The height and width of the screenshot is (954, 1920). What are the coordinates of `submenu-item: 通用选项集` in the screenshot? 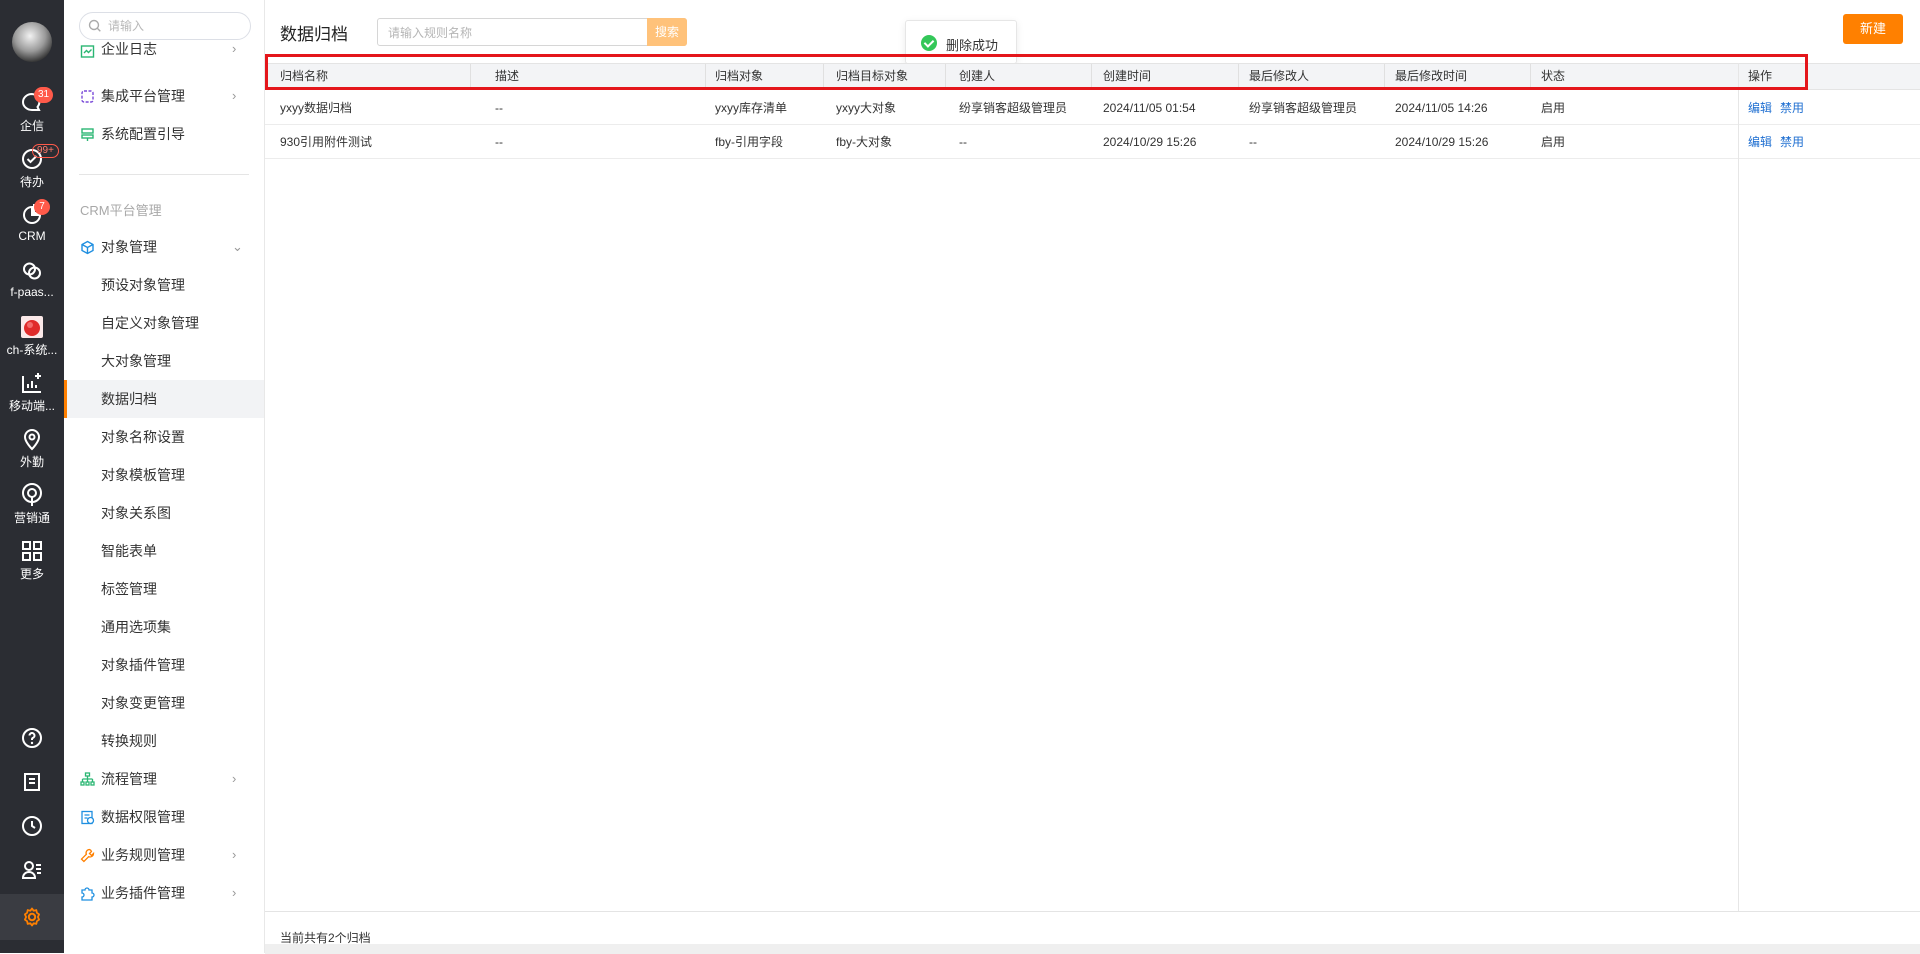 It's located at (164, 627).